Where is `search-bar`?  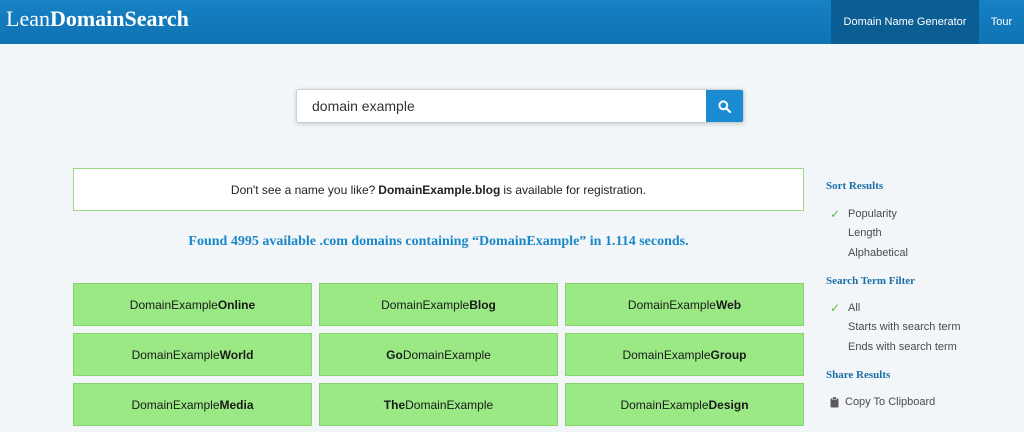 search-bar is located at coordinates (520, 106).